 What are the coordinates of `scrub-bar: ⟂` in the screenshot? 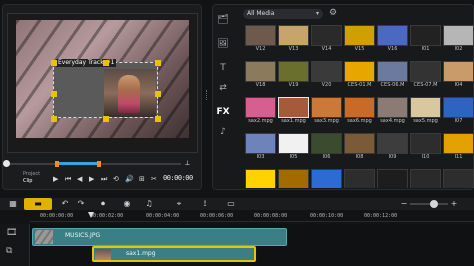 It's located at (102, 163).